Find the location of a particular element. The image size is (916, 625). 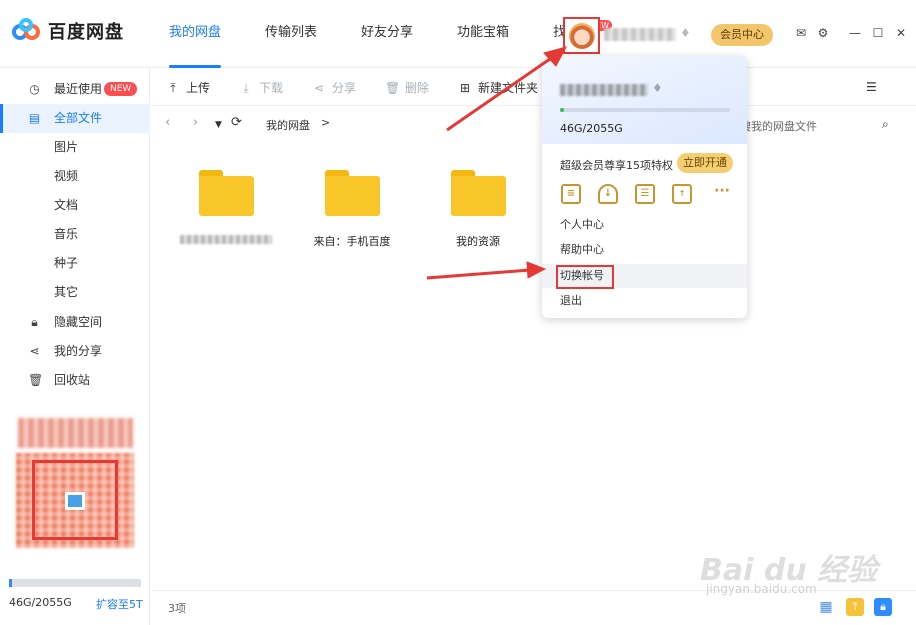

sidebar-item-other: 其它 is located at coordinates (75, 292).